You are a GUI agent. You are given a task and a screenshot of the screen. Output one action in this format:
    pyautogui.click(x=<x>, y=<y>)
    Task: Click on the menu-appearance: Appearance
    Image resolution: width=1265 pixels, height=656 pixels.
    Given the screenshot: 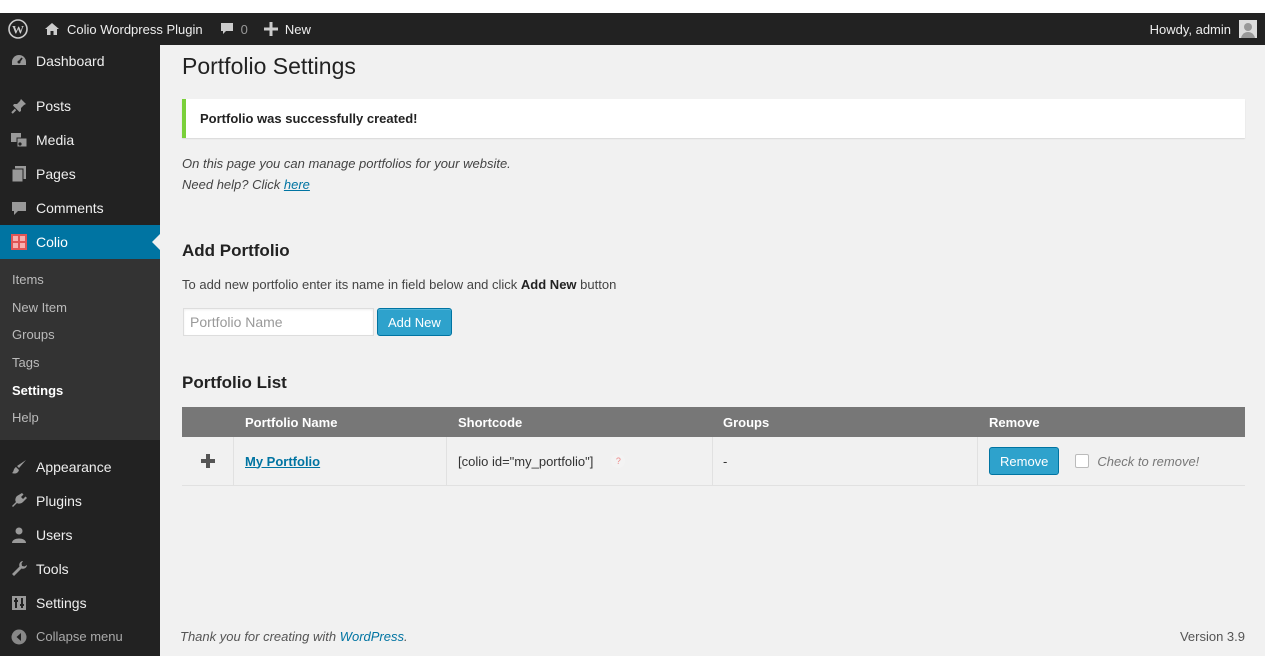 What is the action you would take?
    pyautogui.click(x=80, y=467)
    